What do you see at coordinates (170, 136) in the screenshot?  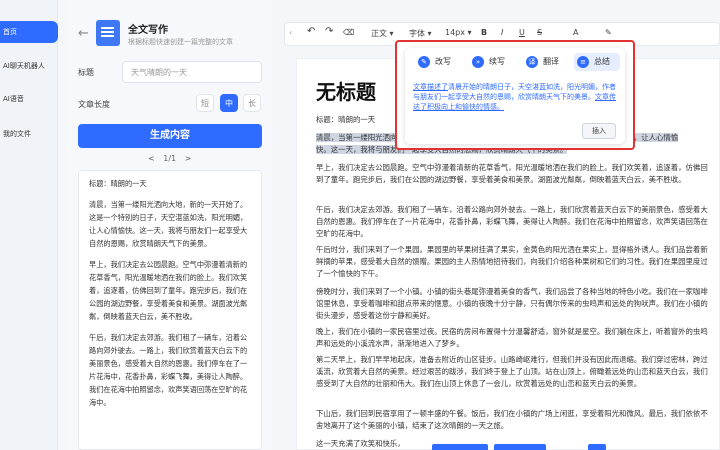 I see `generate-button: 生成内容` at bounding box center [170, 136].